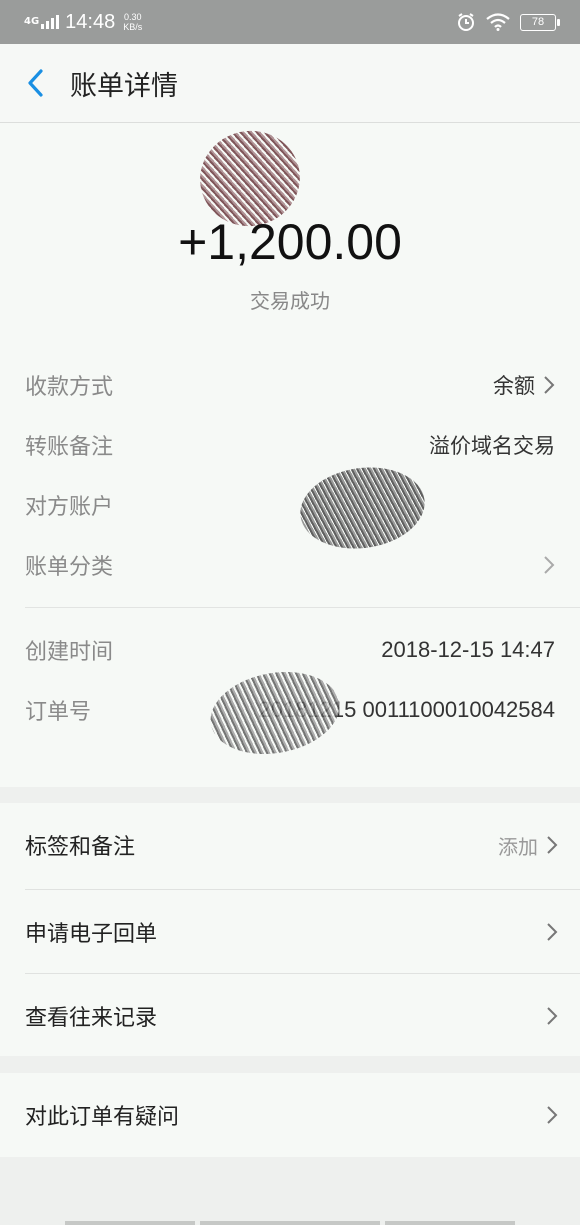 The image size is (580, 1225). Describe the element at coordinates (498, 22) in the screenshot. I see `wifi-icon` at that location.